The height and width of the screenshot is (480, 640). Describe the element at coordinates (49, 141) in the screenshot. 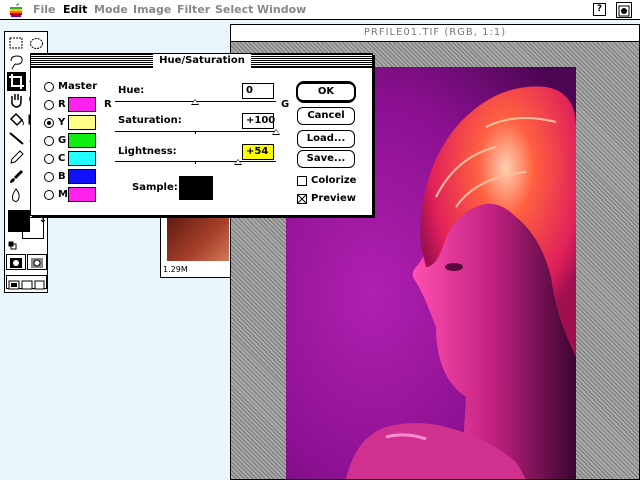

I see `radio-g` at that location.